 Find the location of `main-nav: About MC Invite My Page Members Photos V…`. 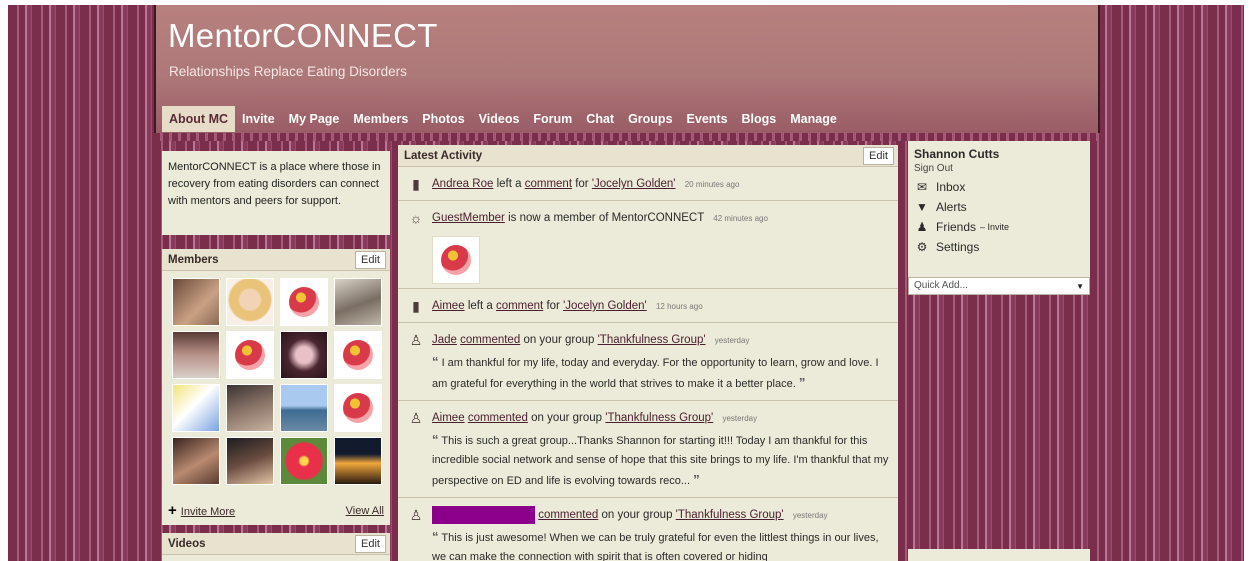

main-nav: About MC Invite My Page Members Photos V… is located at coordinates (503, 119).